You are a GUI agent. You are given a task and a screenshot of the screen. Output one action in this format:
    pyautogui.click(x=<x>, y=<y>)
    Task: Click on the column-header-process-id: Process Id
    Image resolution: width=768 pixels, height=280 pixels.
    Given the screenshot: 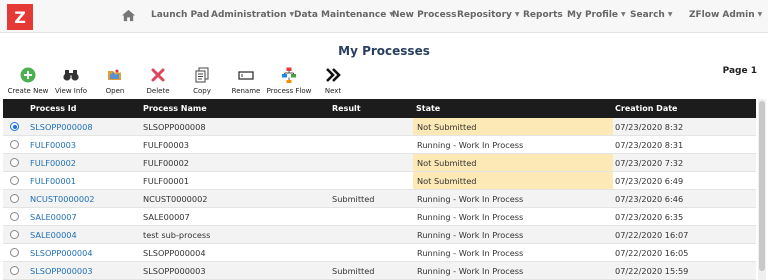 What is the action you would take?
    pyautogui.click(x=53, y=108)
    